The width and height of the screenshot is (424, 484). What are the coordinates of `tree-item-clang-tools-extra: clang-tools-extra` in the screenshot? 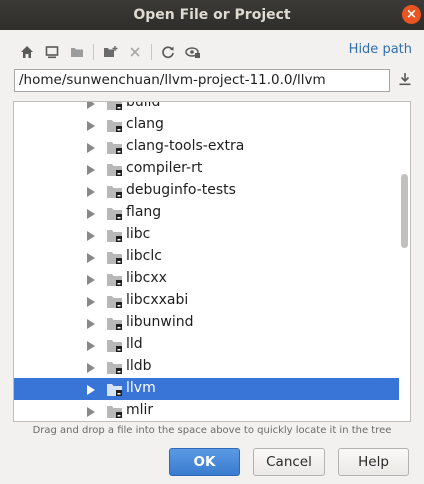 It's located at (207, 147).